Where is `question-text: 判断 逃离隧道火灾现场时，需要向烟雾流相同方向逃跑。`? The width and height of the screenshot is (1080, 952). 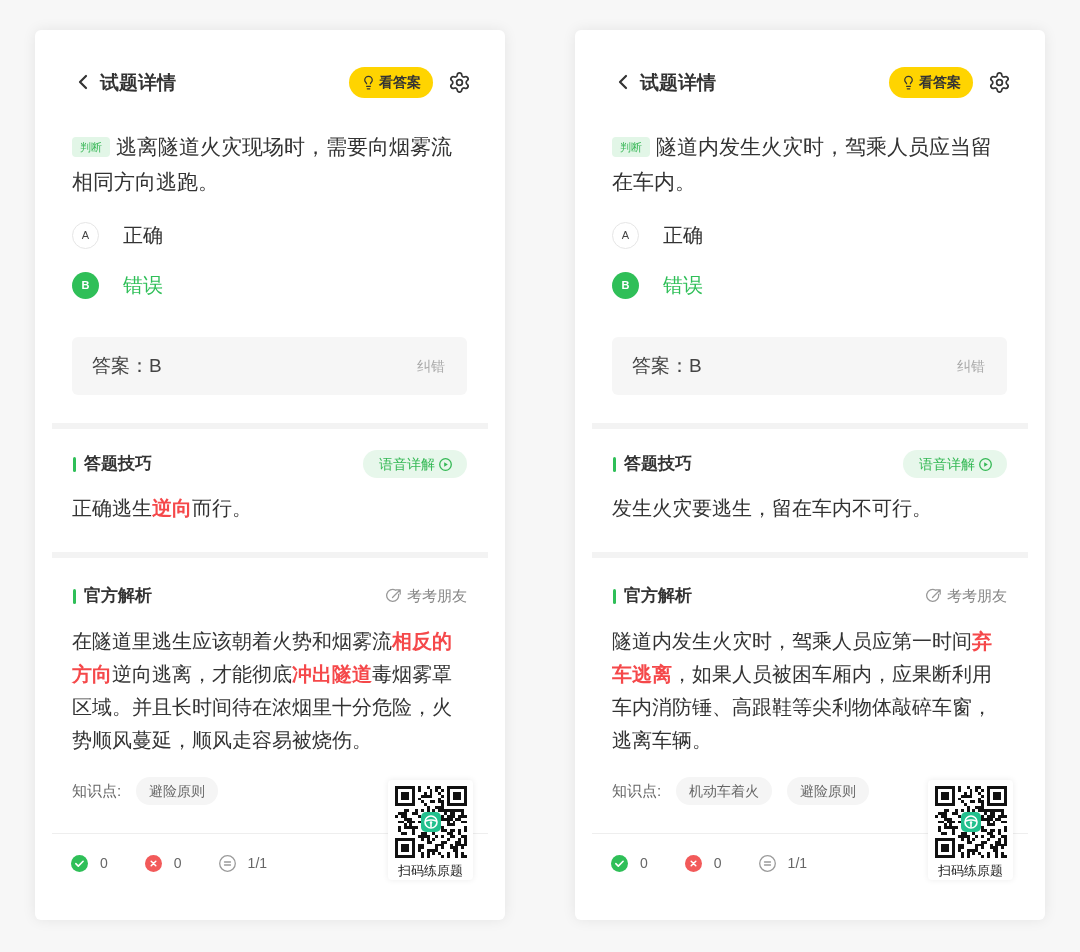 question-text: 判断 逃离隧道火灾现场时，需要向烟雾流相同方向逃跑。 is located at coordinates (262, 164).